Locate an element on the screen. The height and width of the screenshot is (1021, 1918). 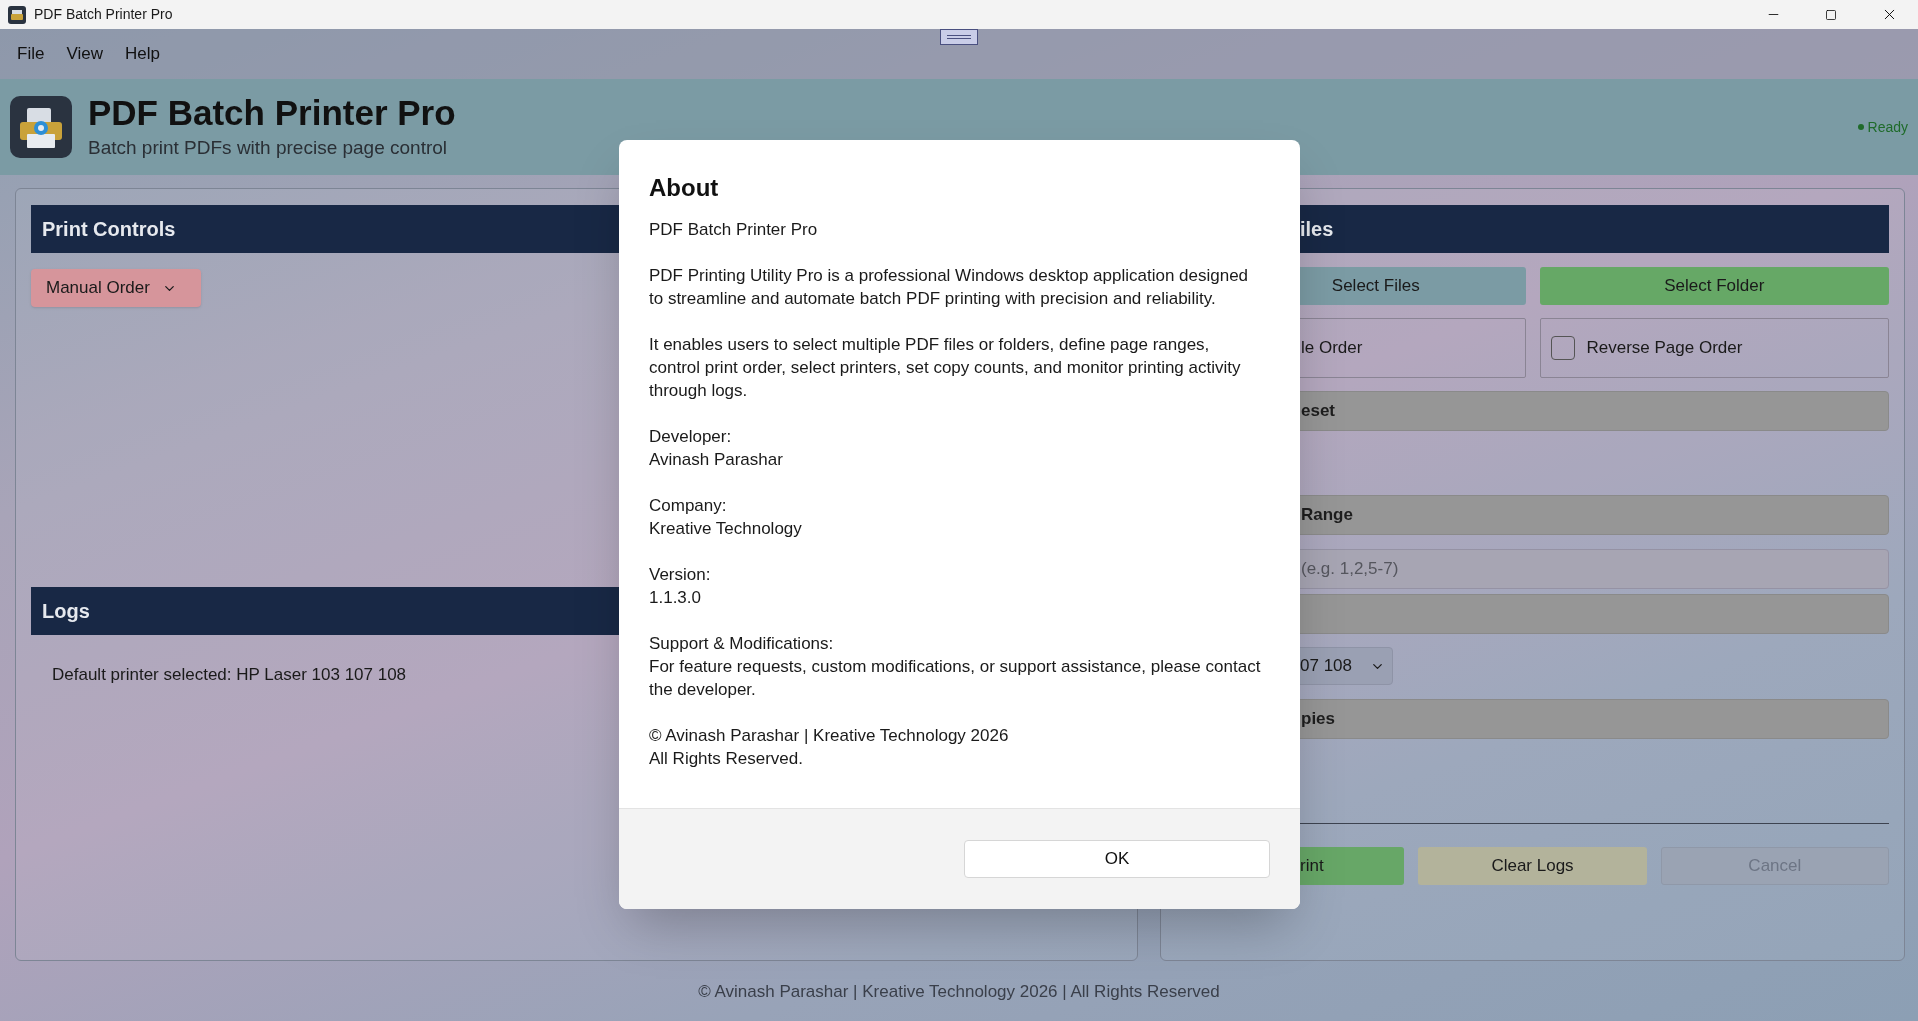
menu-item: Help is located at coordinates (142, 54).